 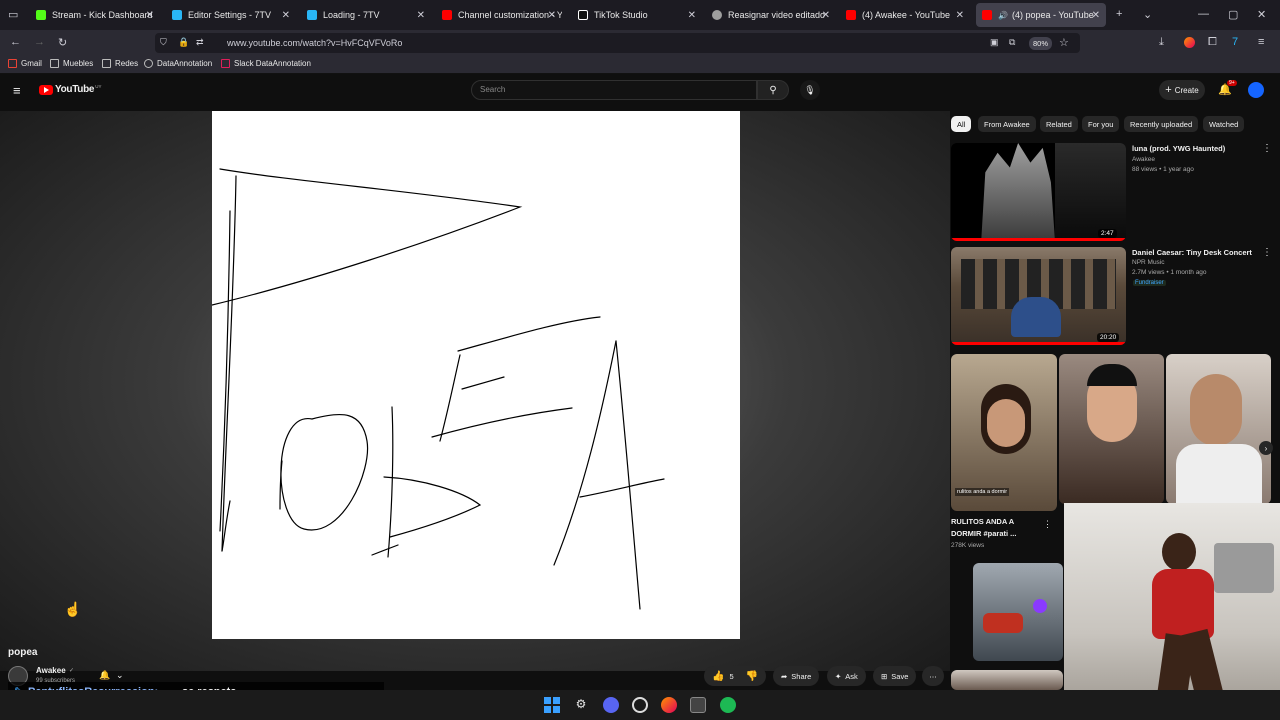 What do you see at coordinates (1041, 43) in the screenshot?
I see `zoom-level: 80%` at bounding box center [1041, 43].